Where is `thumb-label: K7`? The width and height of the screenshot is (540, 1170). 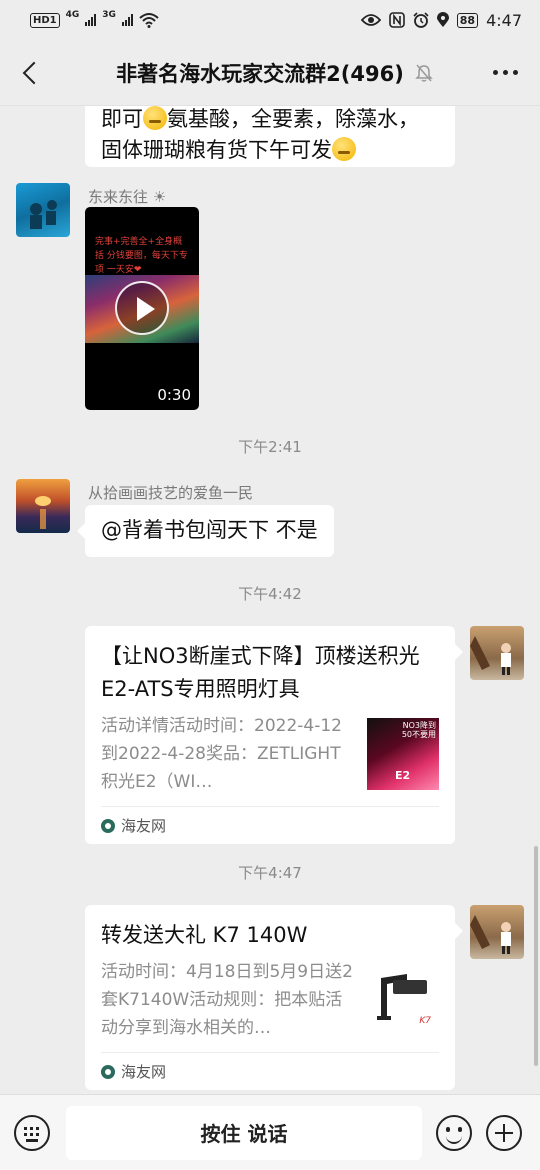 thumb-label: K7 is located at coordinates (425, 1021).